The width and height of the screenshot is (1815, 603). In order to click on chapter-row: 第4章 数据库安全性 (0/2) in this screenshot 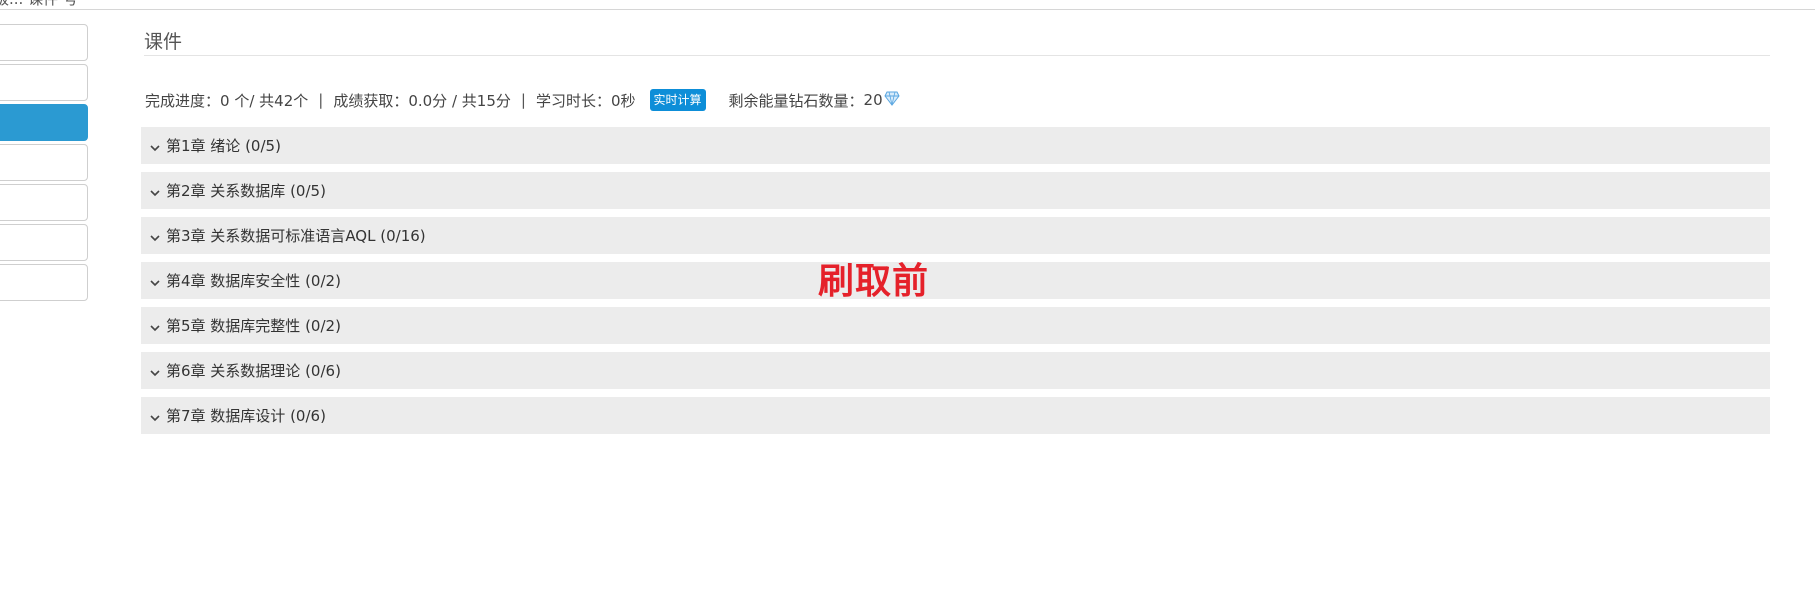, I will do `click(955, 280)`.